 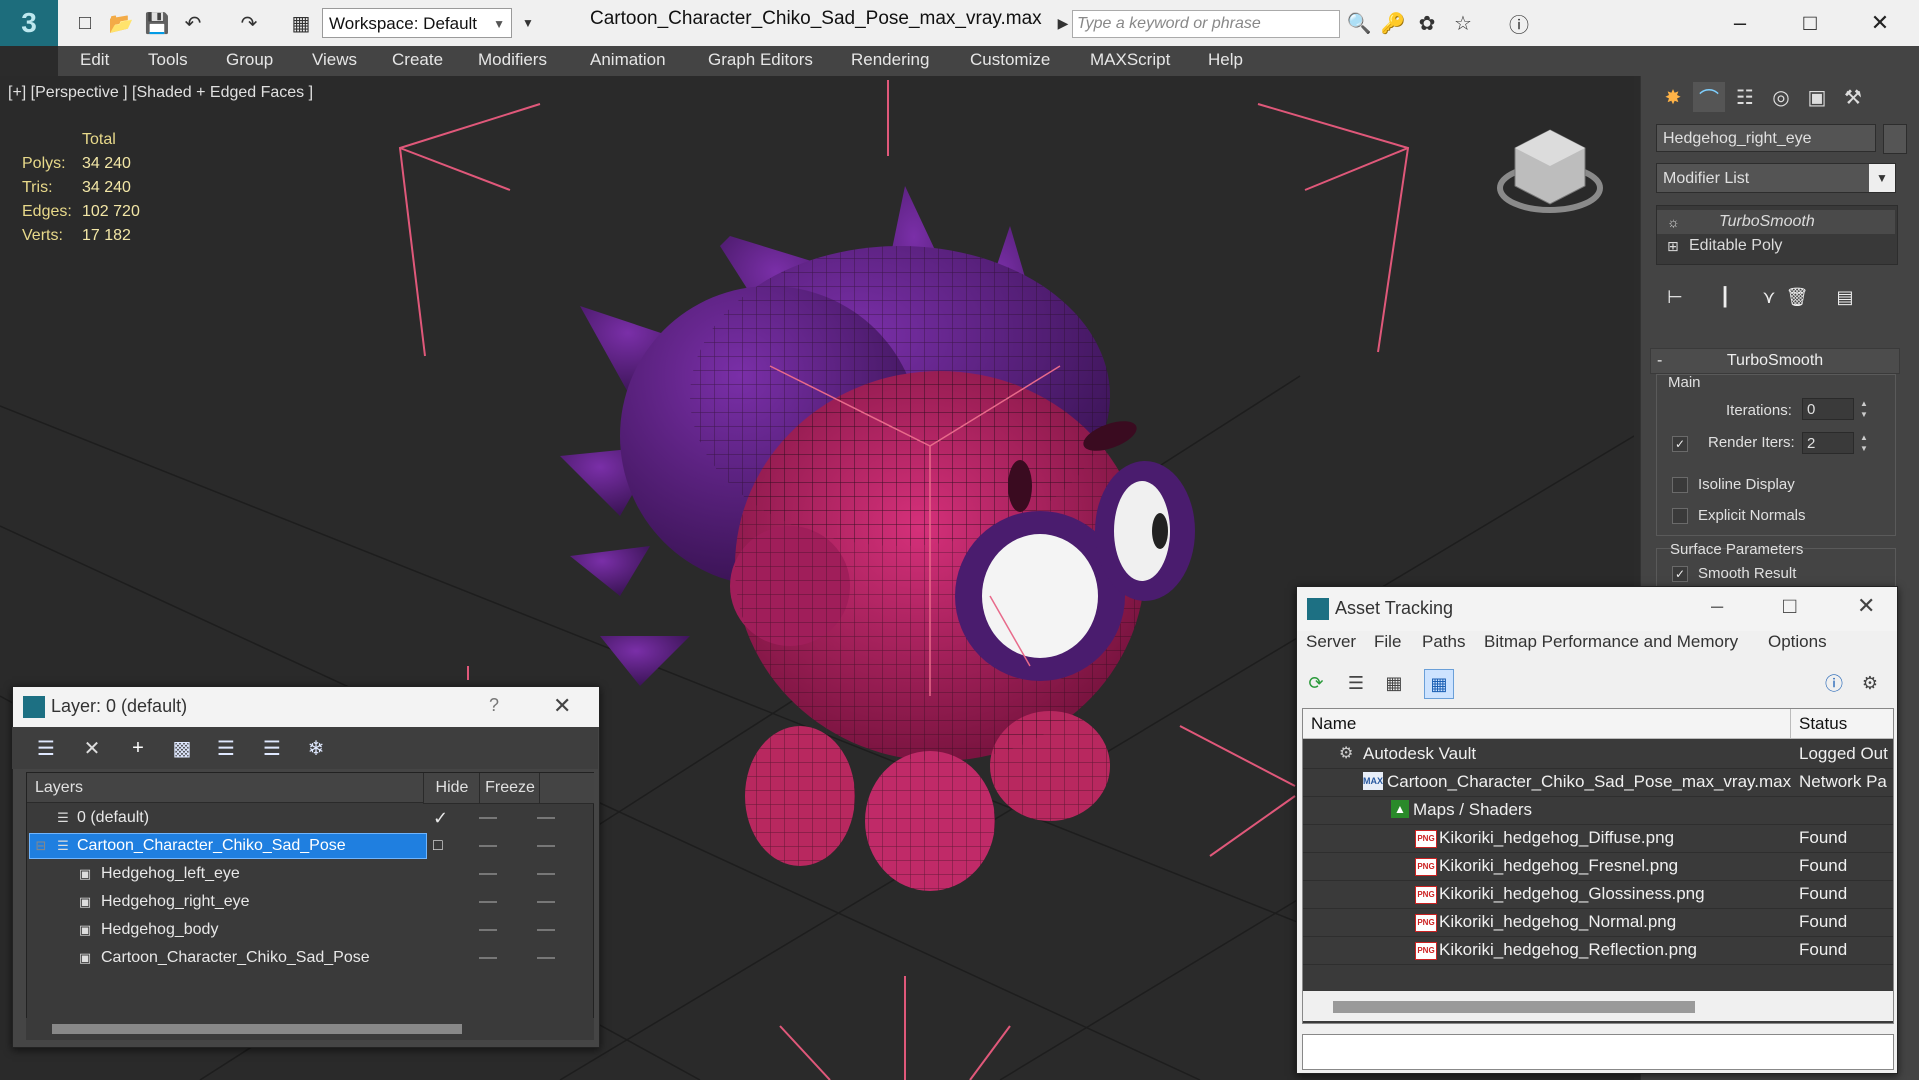 I want to click on isoline-display-checkbox, so click(x=1680, y=485).